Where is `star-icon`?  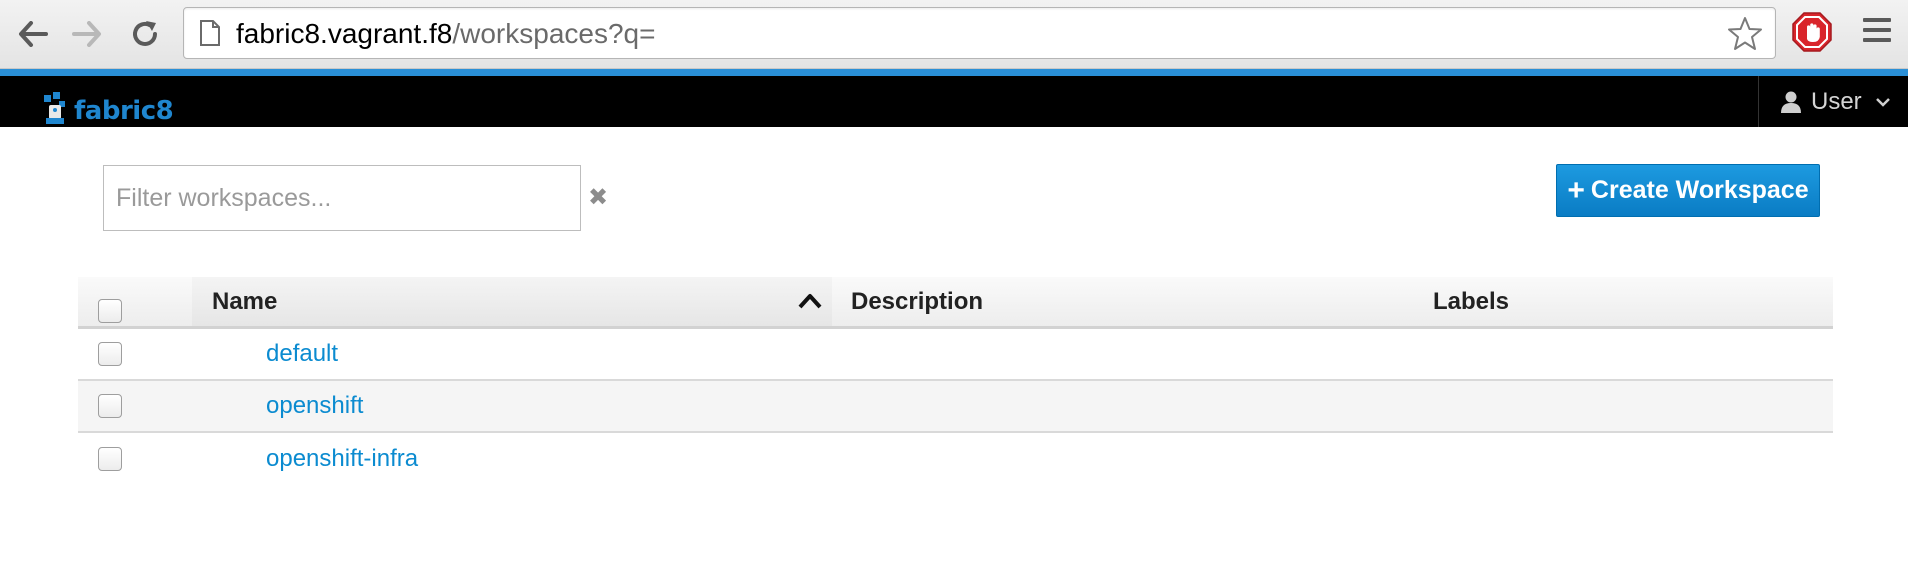 star-icon is located at coordinates (1745, 34).